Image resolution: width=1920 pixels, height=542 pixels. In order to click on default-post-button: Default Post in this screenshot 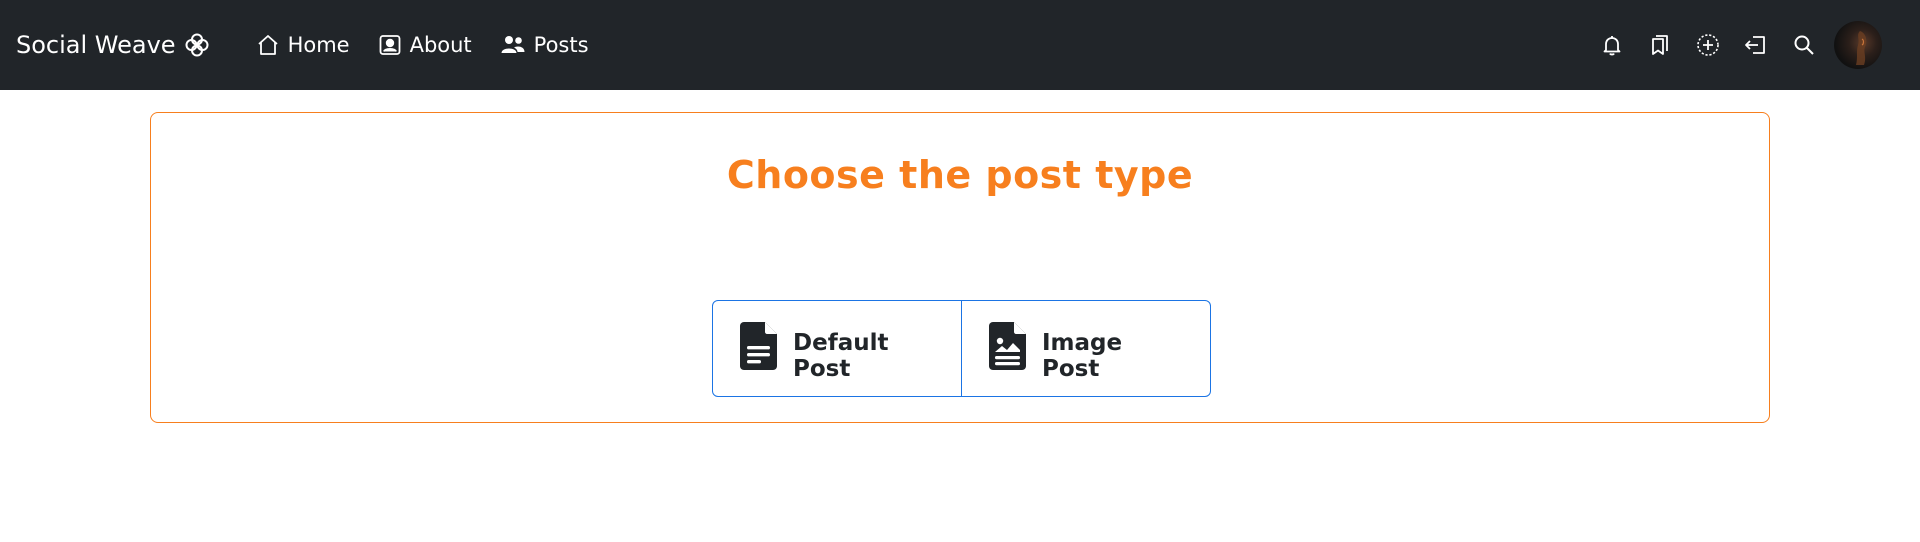, I will do `click(837, 348)`.